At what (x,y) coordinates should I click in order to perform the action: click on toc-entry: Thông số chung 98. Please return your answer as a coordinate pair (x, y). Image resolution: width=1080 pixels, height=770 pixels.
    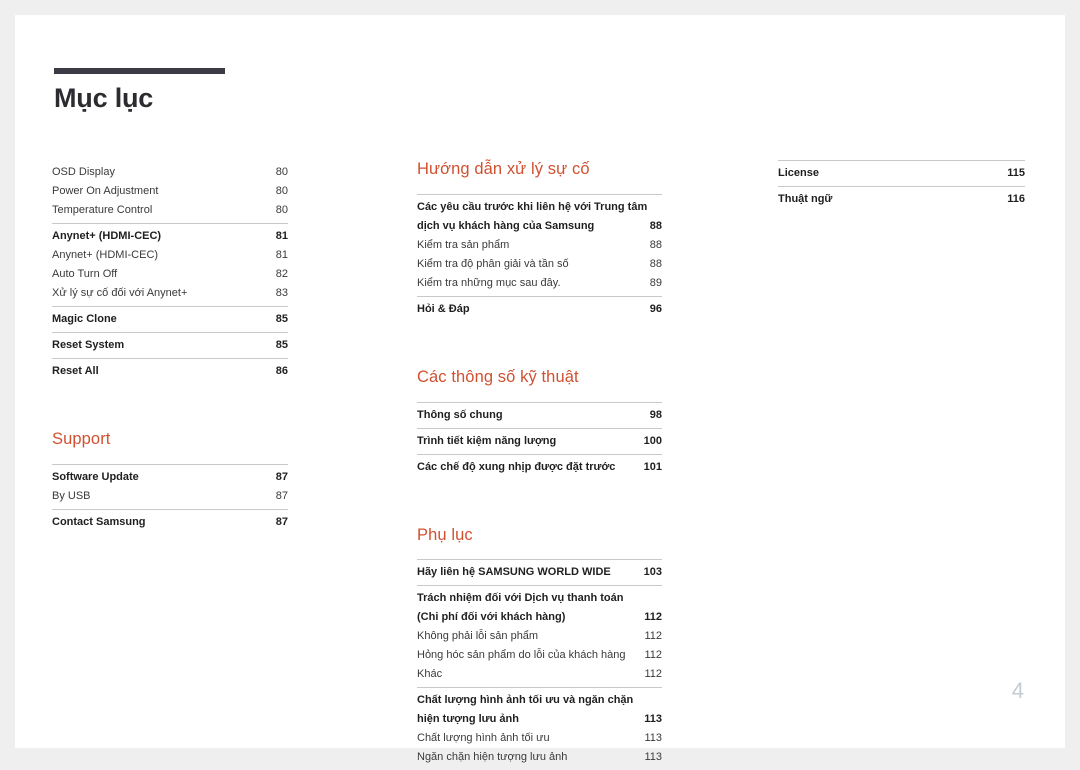
    Looking at the image, I should click on (539, 415).